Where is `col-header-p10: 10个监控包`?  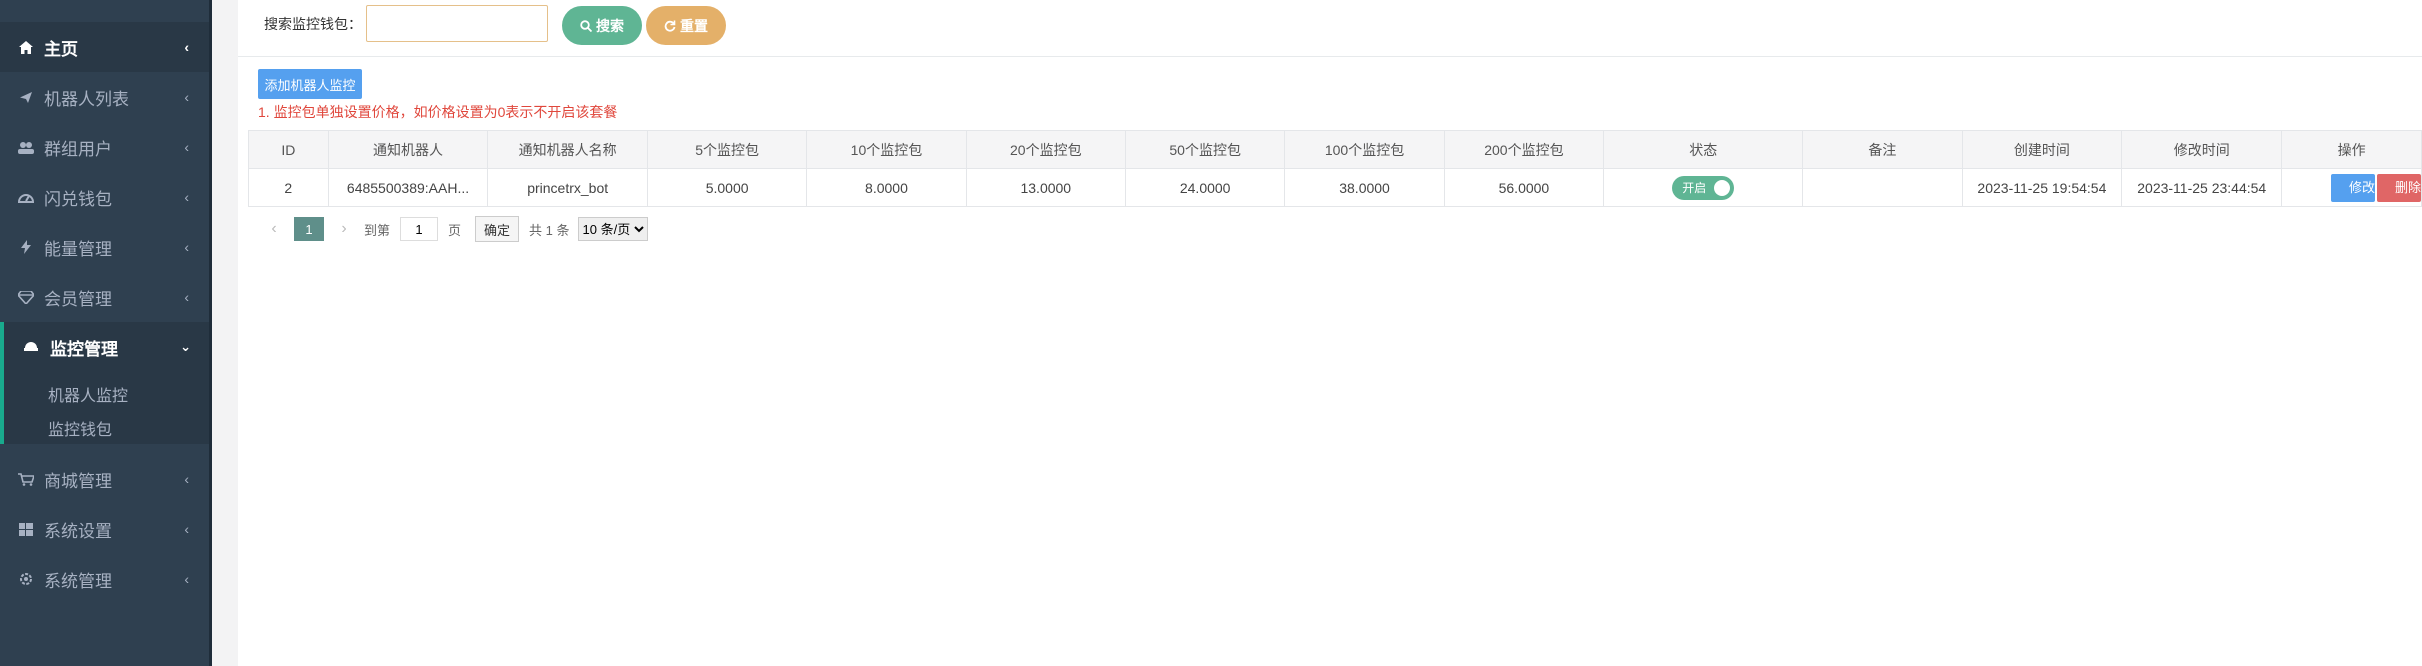 col-header-p10: 10个监控包 is located at coordinates (886, 149).